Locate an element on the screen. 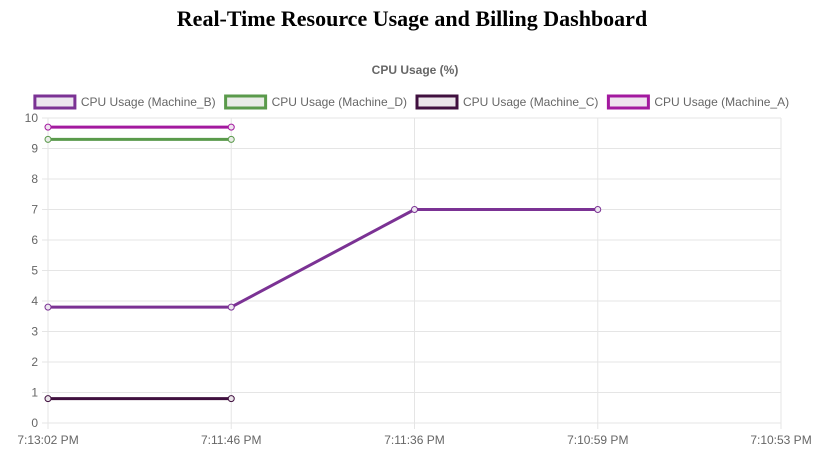  y-tick-label: 5 is located at coordinates (34, 271).